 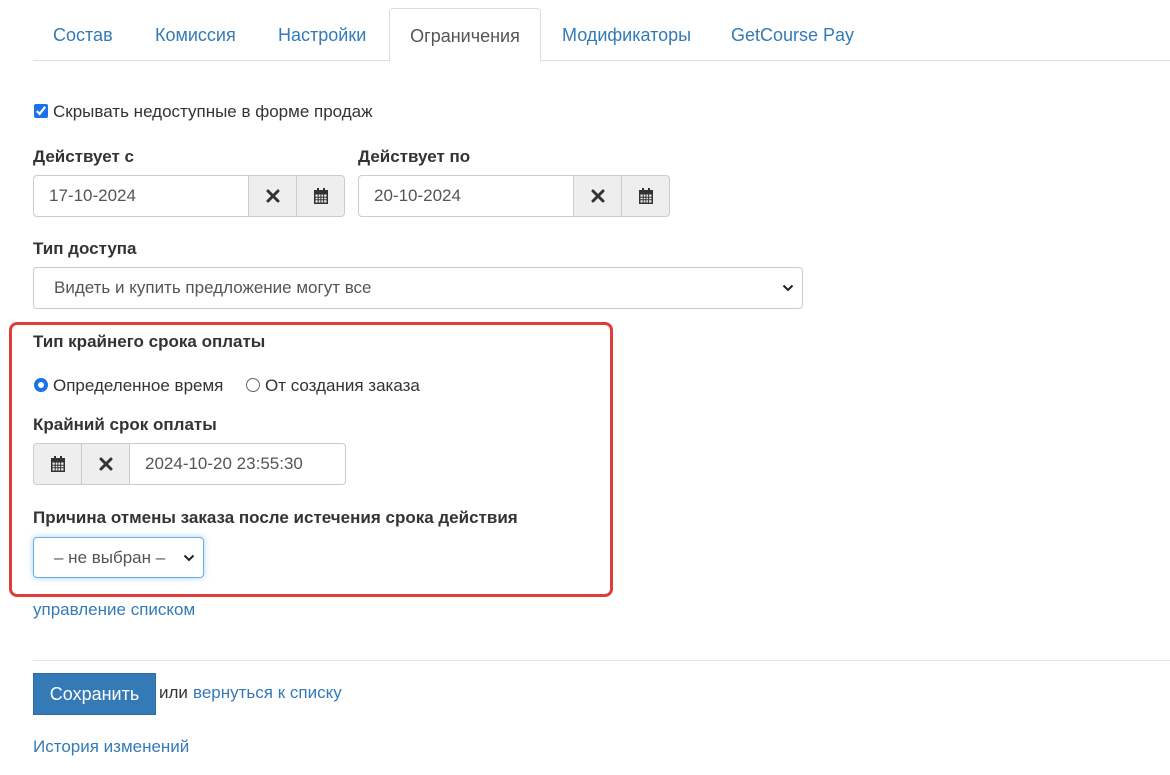 I want to click on tab-restrictions: Ограничения, so click(x=465, y=35).